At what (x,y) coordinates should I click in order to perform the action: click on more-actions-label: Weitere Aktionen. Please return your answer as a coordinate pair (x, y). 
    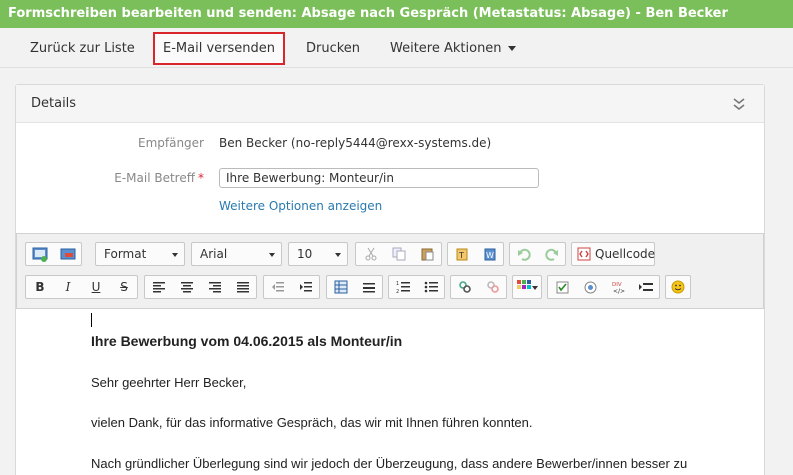
    Looking at the image, I should click on (446, 48).